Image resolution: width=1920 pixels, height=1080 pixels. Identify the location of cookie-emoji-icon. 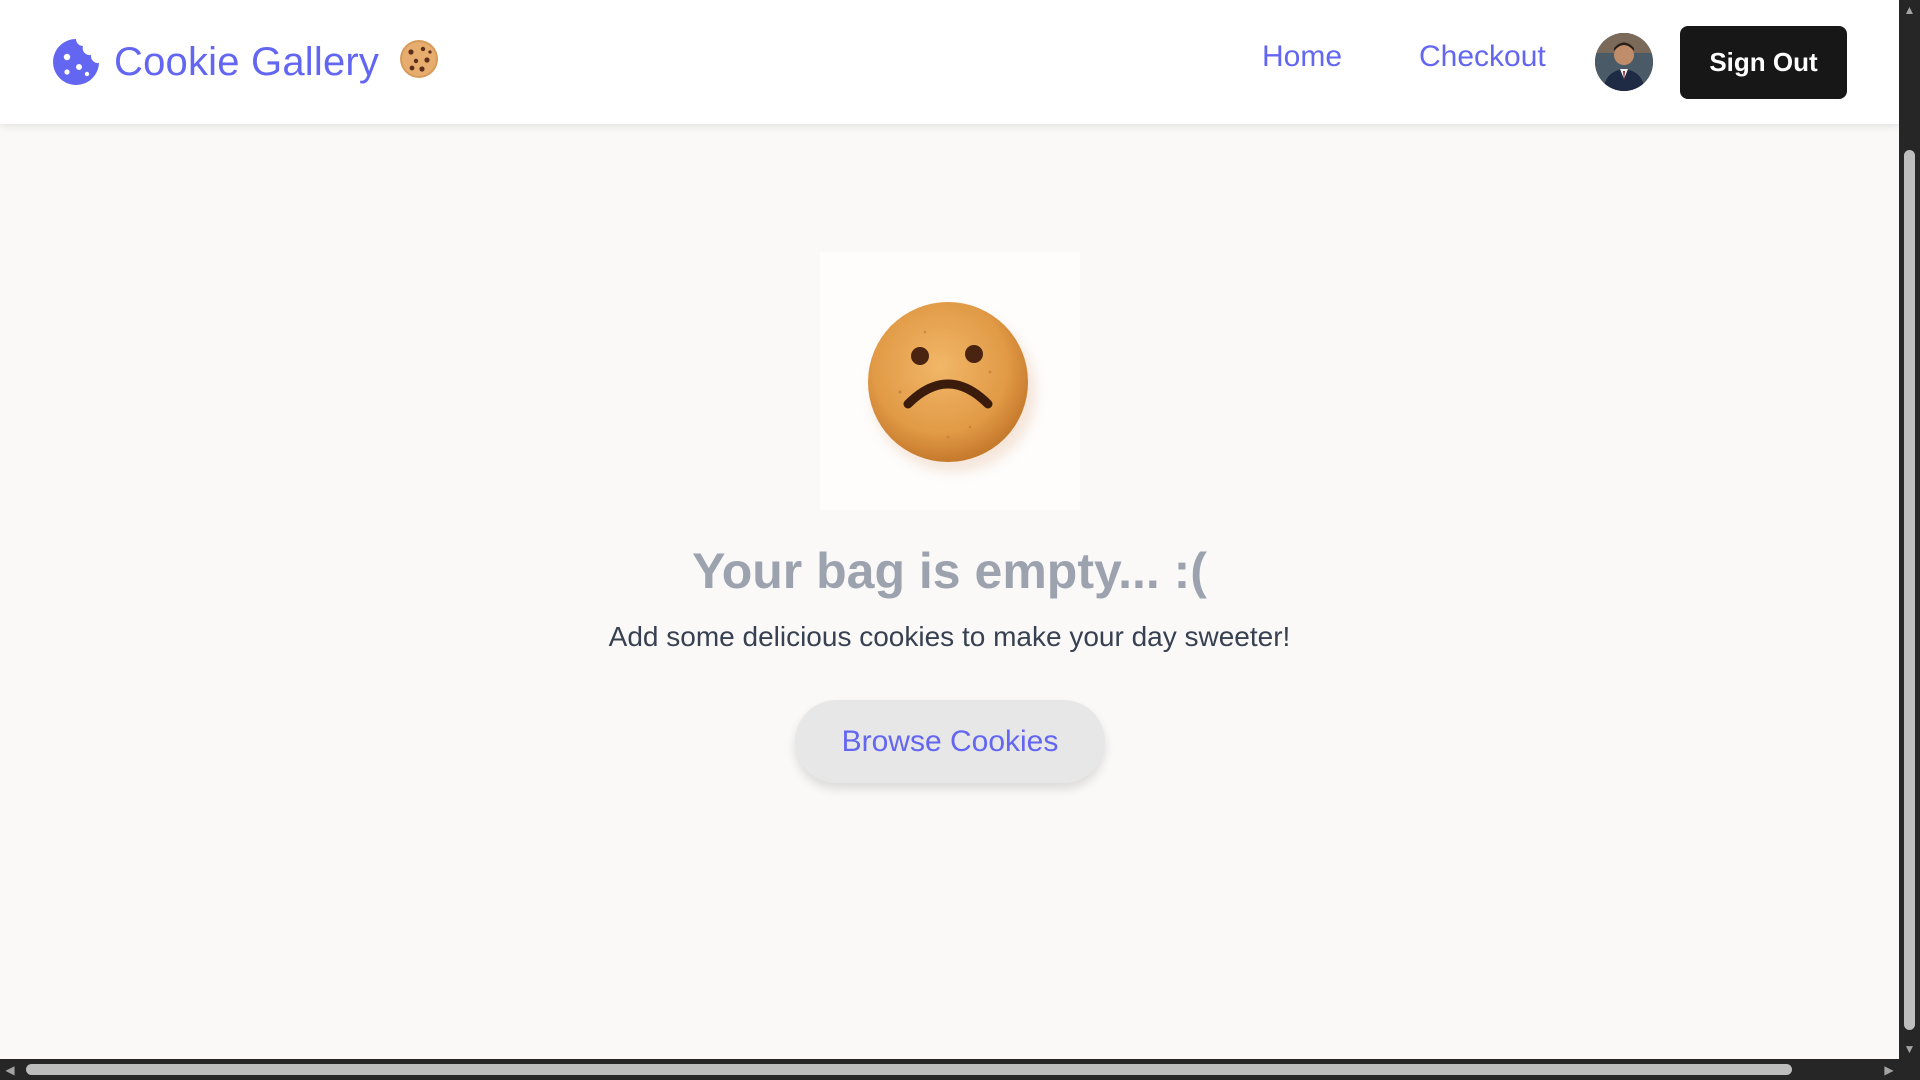
(419, 62).